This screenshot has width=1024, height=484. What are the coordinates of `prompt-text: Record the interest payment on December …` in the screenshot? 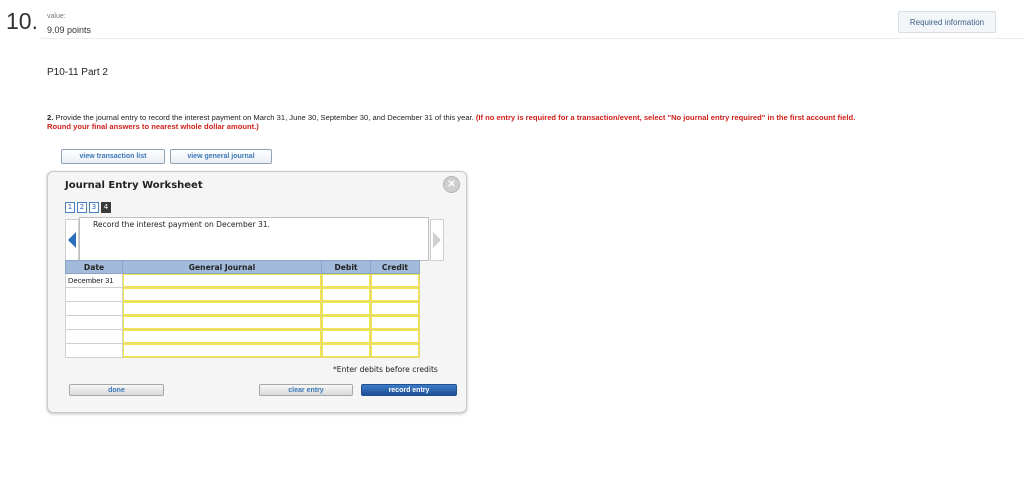 It's located at (182, 224).